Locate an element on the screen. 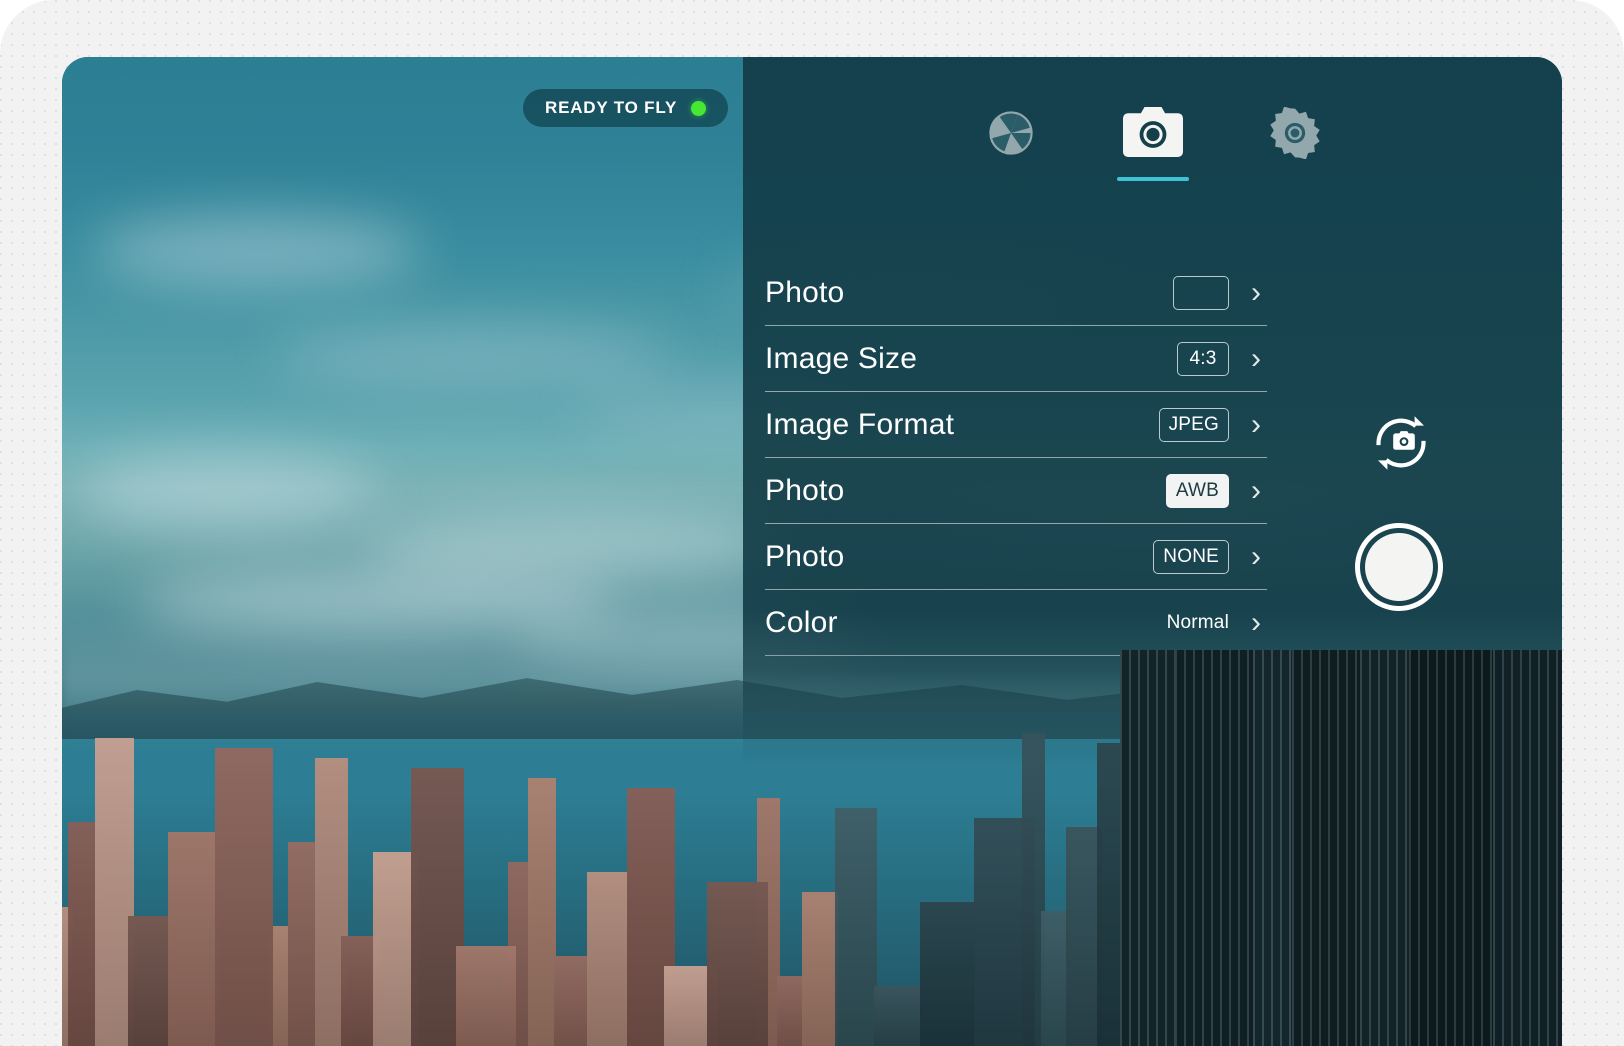 The width and height of the screenshot is (1624, 1046). setting-row-value: AWB is located at coordinates (1197, 490).